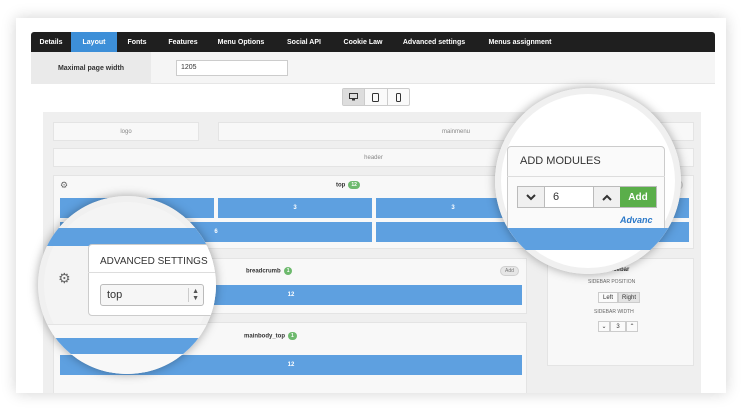 The width and height of the screenshot is (745, 419). Describe the element at coordinates (638, 197) in the screenshot. I see `add-module-button: Add` at that location.